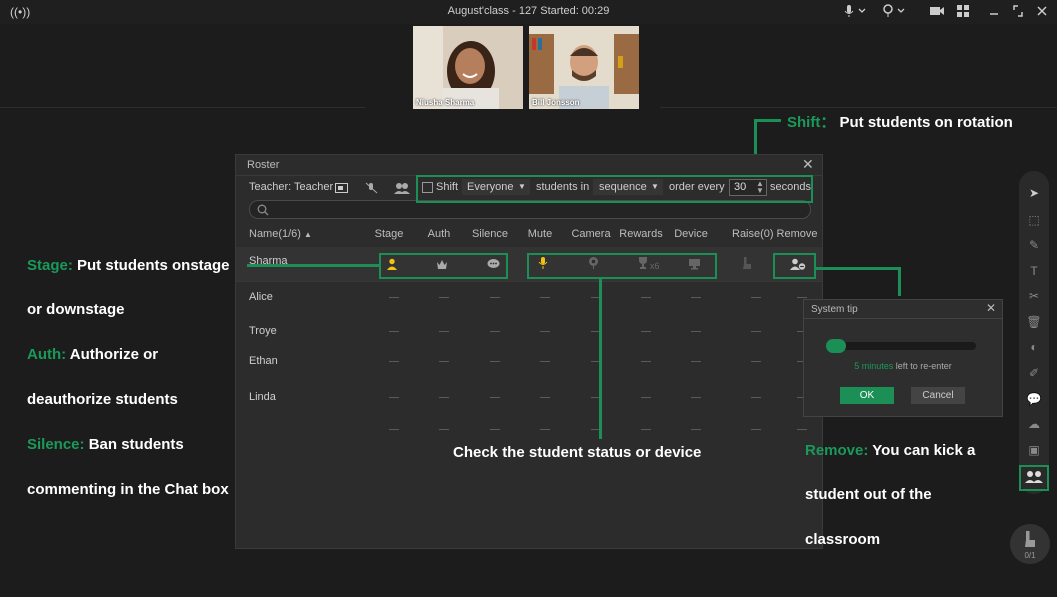 Image resolution: width=1057 pixels, height=597 pixels. I want to click on system-tip-close-icon: ✕, so click(991, 308).